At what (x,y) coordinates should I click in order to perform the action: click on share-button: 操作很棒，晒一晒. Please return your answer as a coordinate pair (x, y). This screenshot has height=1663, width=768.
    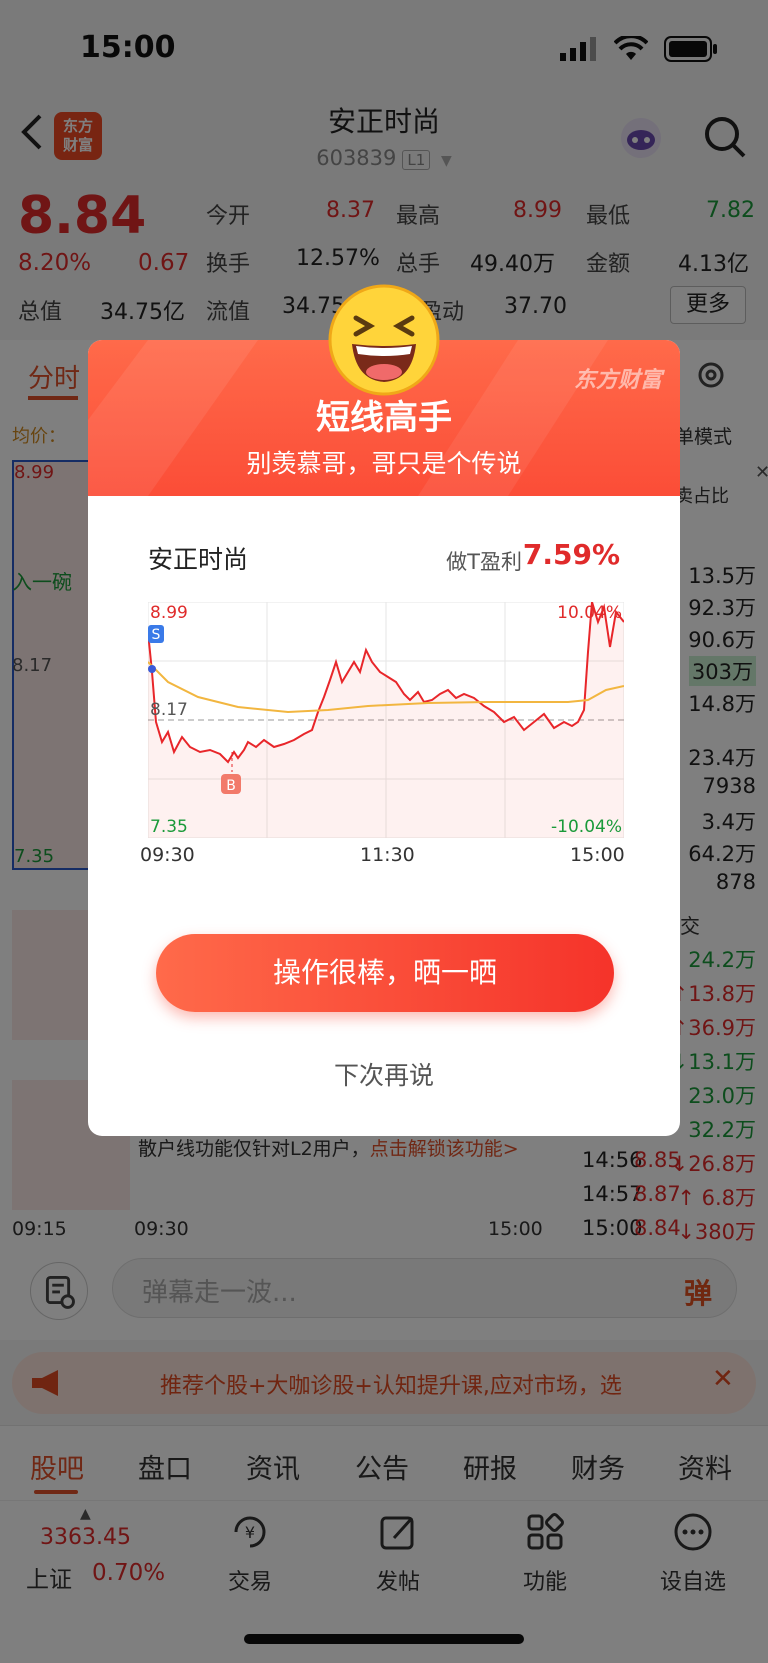
    Looking at the image, I should click on (385, 973).